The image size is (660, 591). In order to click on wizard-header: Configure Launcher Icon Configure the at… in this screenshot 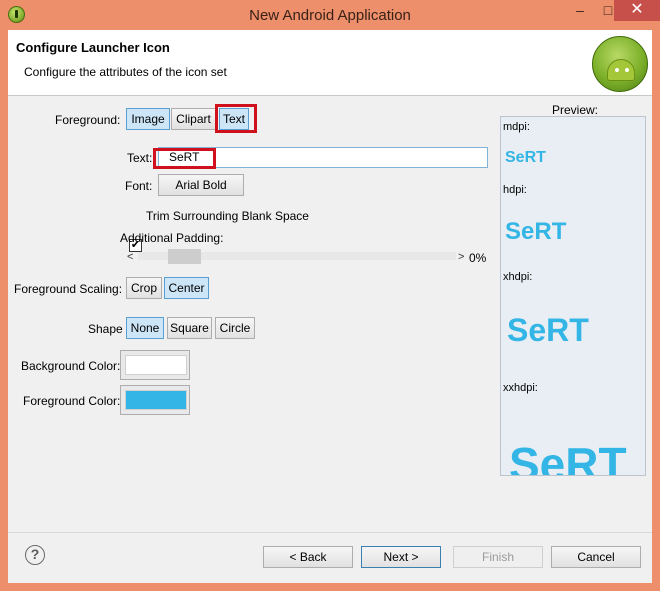, I will do `click(330, 63)`.